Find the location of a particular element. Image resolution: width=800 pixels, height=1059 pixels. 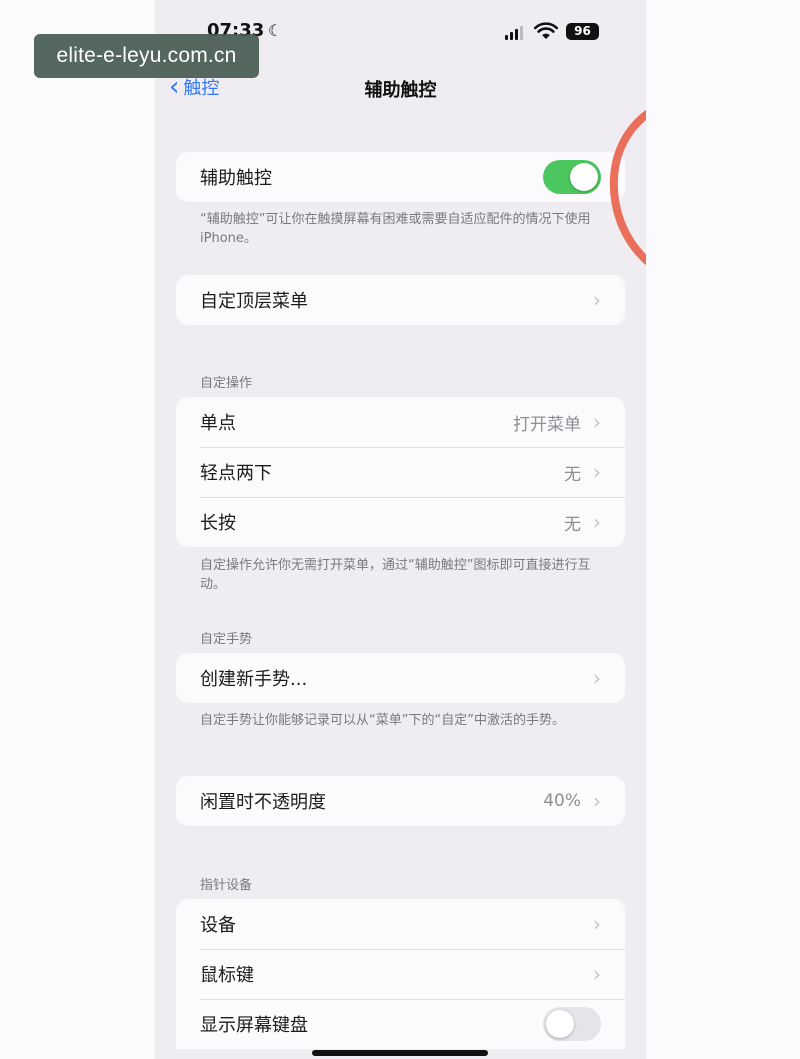

top-menu-label: 自定顶层菜单 is located at coordinates (254, 301).